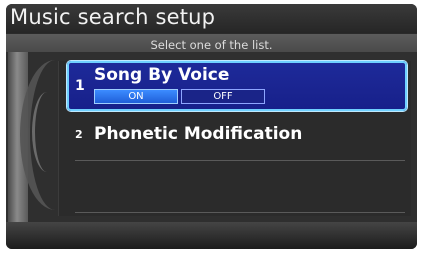  What do you see at coordinates (162, 75) in the screenshot?
I see `list-item-label: Song By Voice` at bounding box center [162, 75].